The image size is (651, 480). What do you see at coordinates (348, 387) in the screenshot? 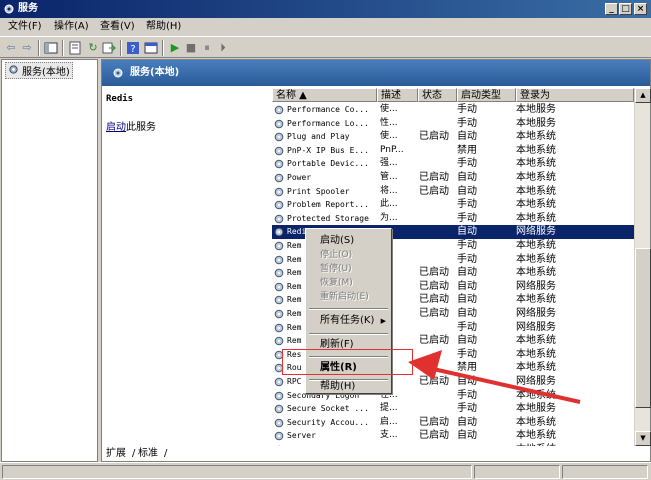
I see `menu-item-help: 帮助(H)` at bounding box center [348, 387].